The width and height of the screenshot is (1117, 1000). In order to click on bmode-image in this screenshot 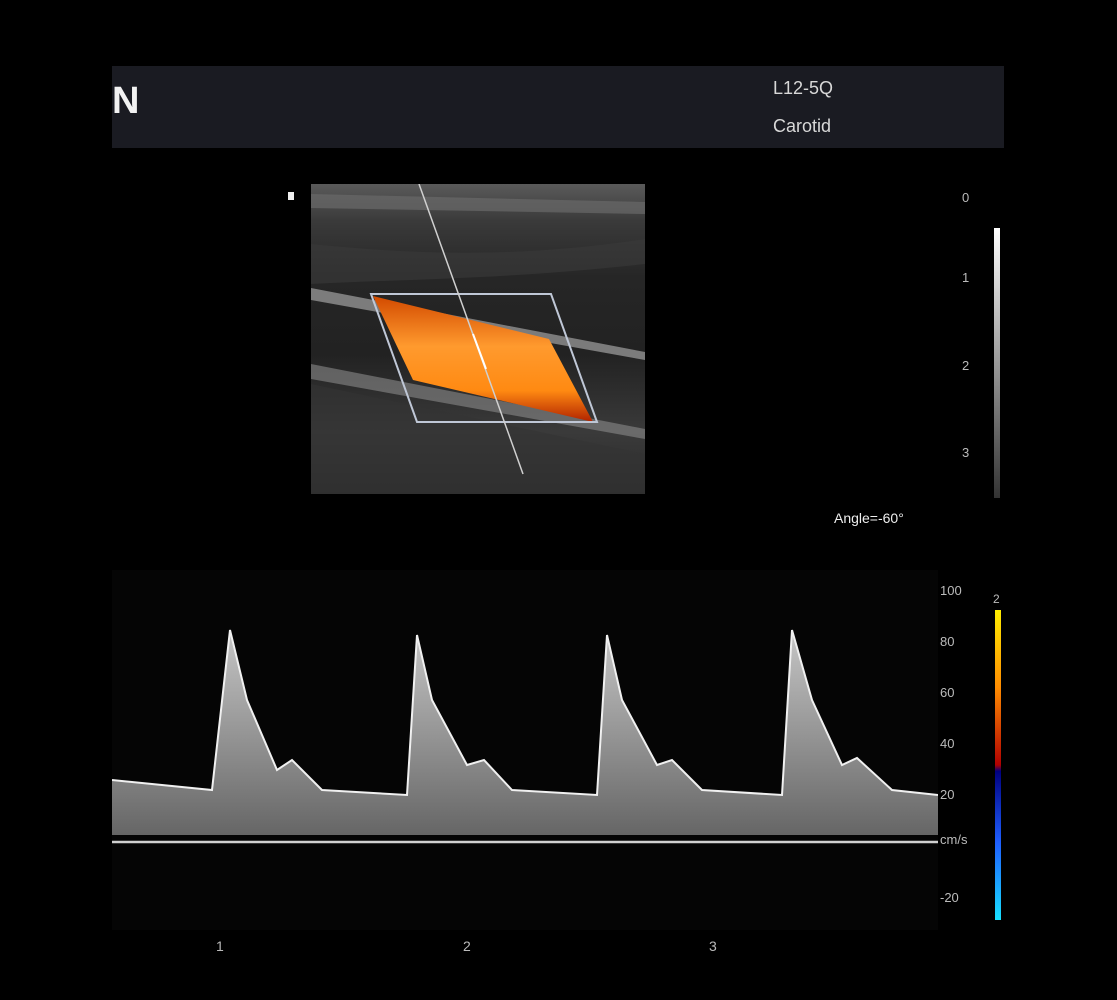, I will do `click(478, 339)`.